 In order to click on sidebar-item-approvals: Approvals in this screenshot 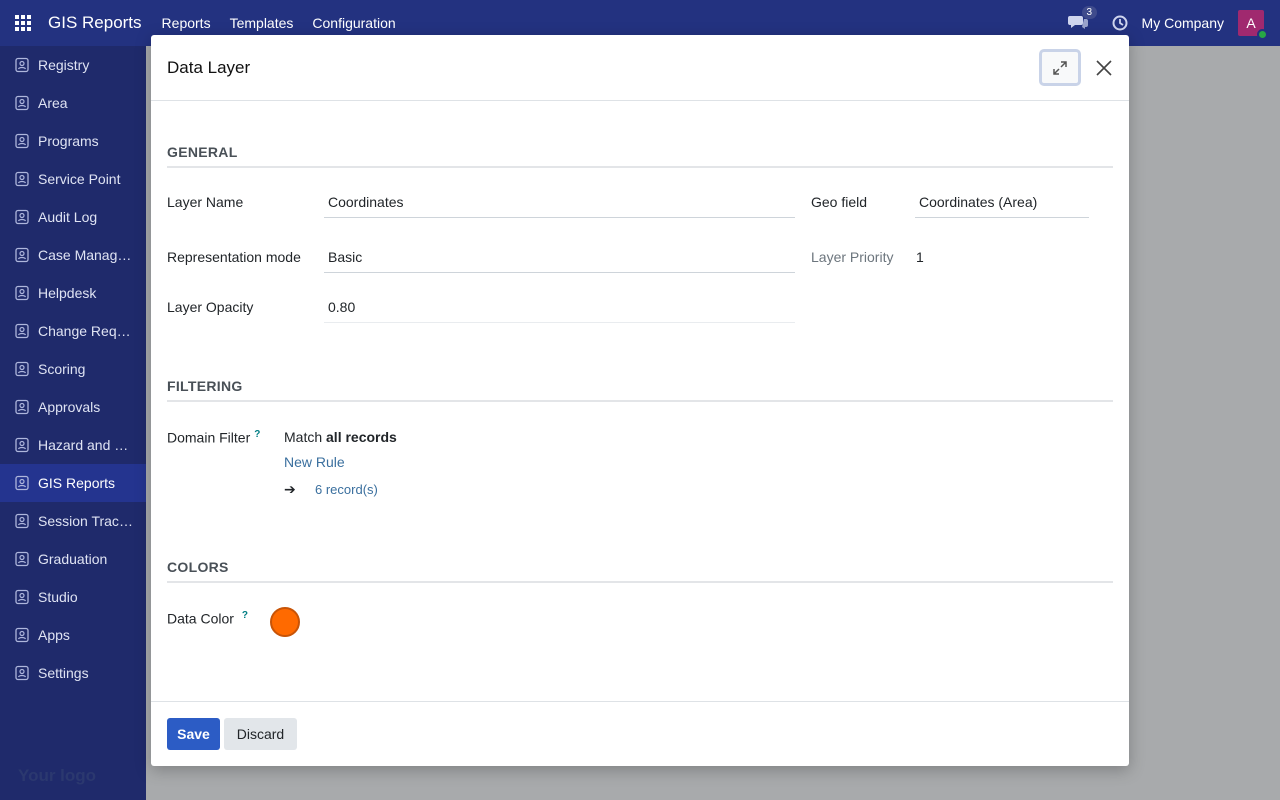, I will do `click(73, 407)`.